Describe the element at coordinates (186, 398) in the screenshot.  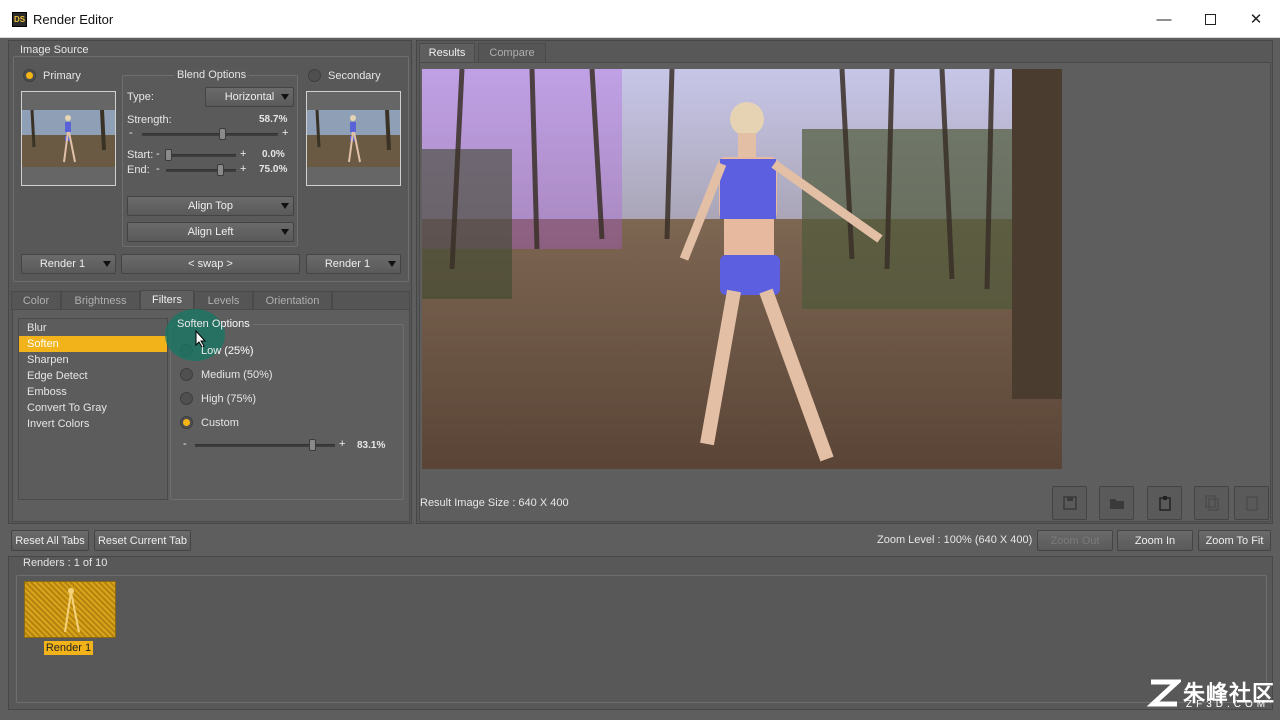
I see `option-high-radio` at that location.